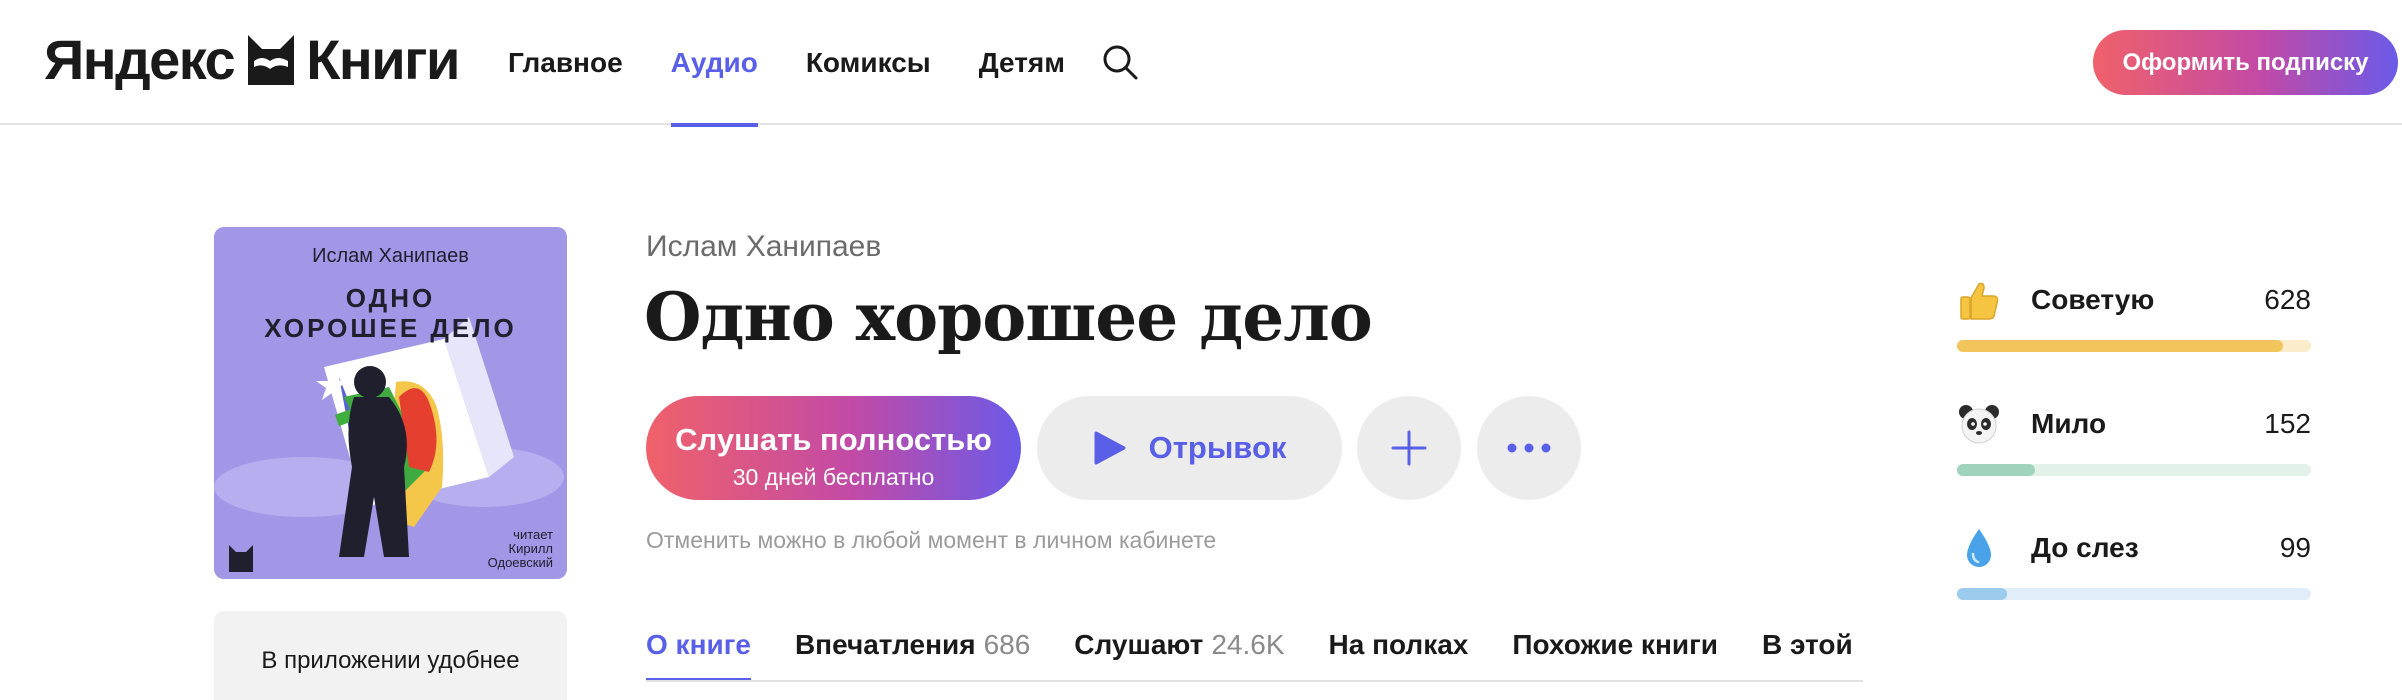  What do you see at coordinates (714, 63) in the screenshot?
I see `nav-item-audio: Аудио` at bounding box center [714, 63].